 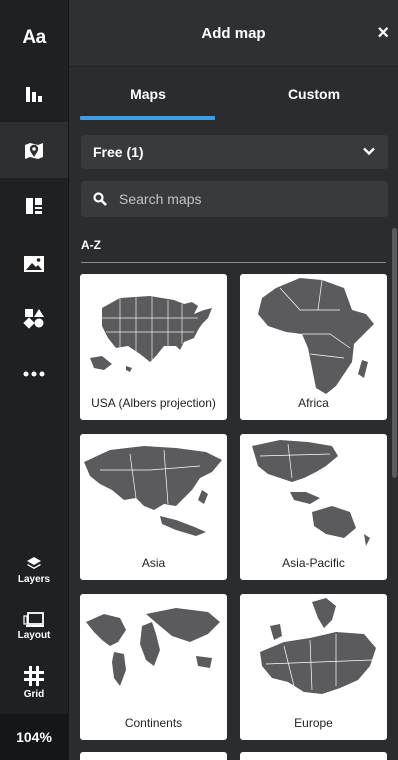 I want to click on grid-icon, so click(x=34, y=676).